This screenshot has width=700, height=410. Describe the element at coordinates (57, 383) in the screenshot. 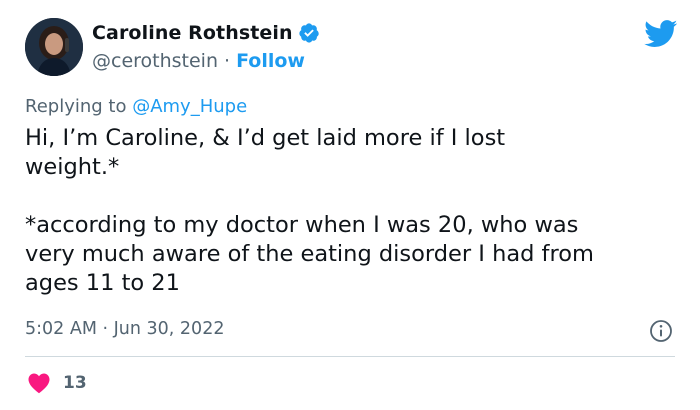

I see `like-button: 13` at that location.